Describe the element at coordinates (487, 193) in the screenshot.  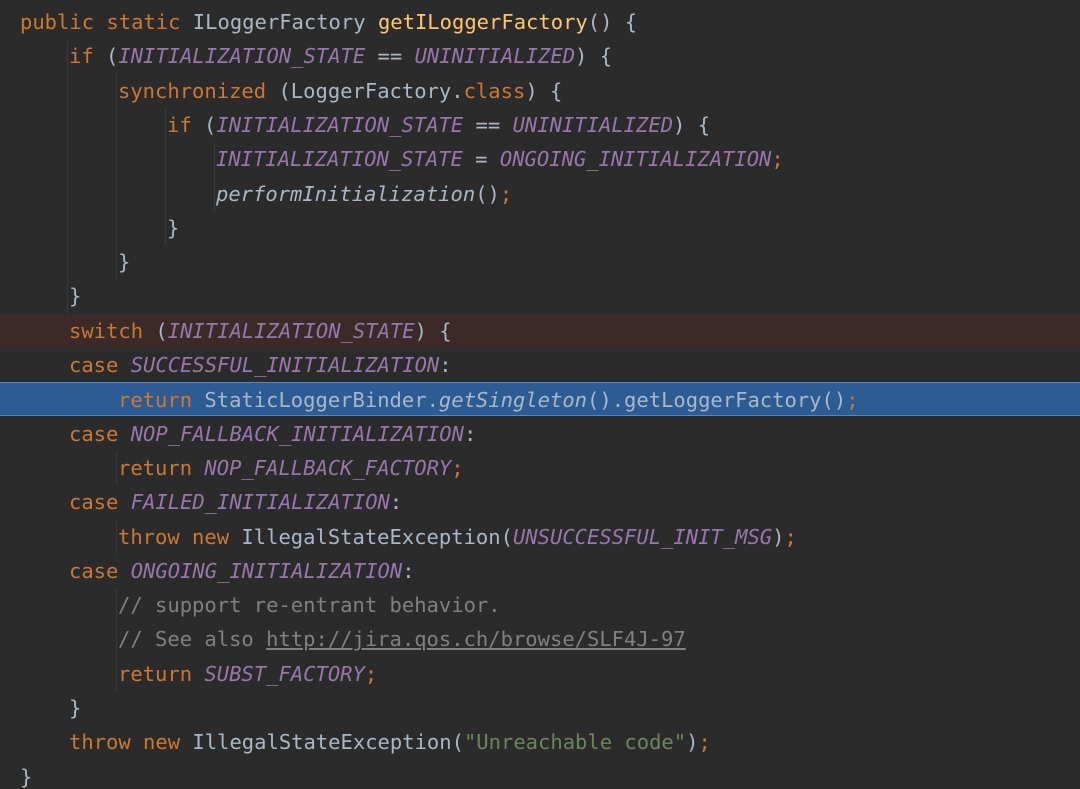
I see `code-token: ()` at that location.